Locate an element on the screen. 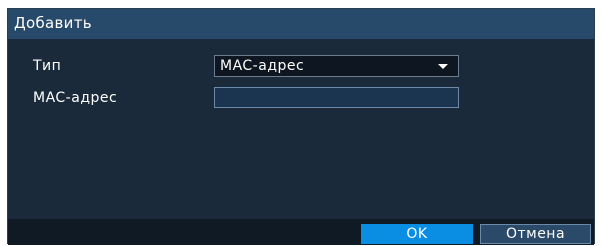 The height and width of the screenshot is (246, 603). cancel-button: Отмена is located at coordinates (535, 234).